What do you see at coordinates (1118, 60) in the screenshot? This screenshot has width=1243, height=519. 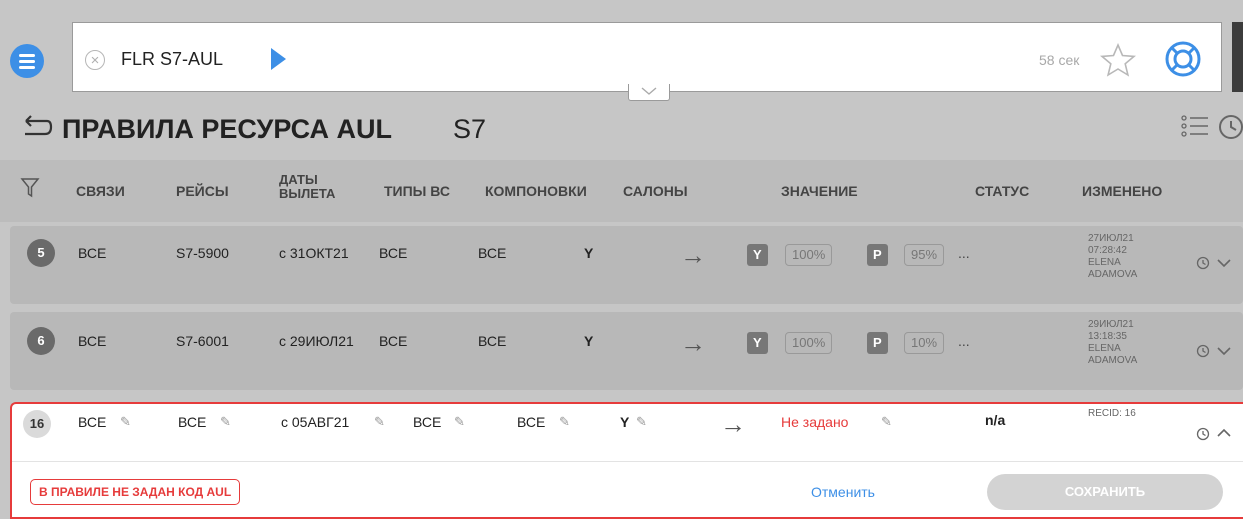 I see `star-icon` at bounding box center [1118, 60].